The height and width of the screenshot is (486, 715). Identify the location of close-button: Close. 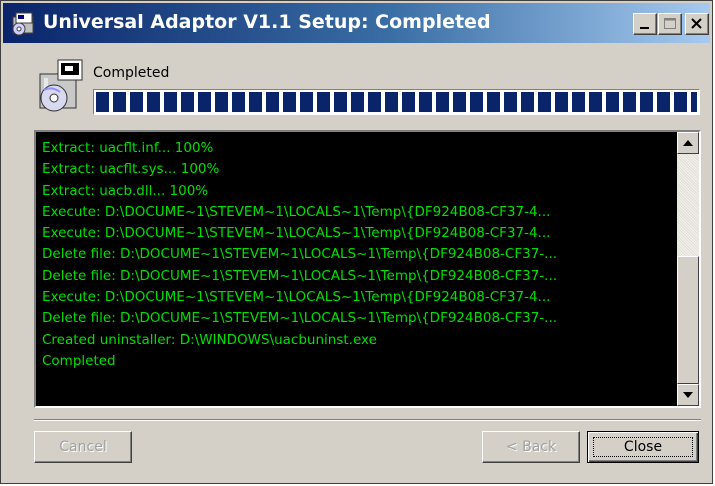
(643, 447).